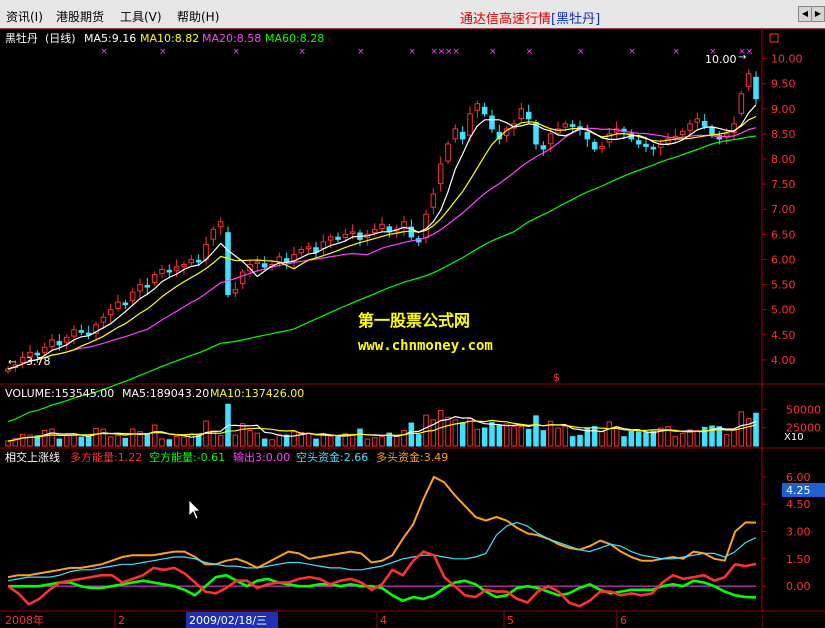 The width and height of the screenshot is (825, 628). I want to click on volume-label: VOLUME:153545.00, so click(59, 393).